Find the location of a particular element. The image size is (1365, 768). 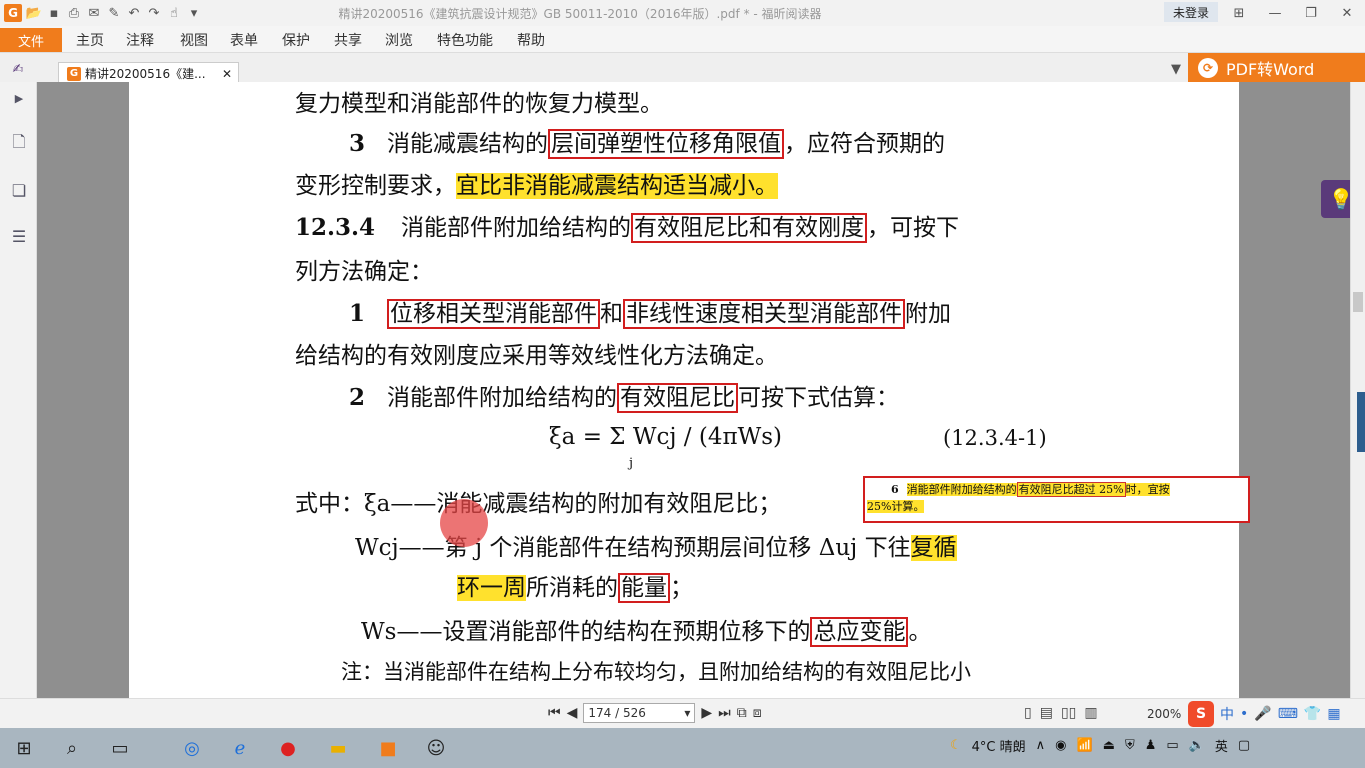

page-number-field: 174 / 526 ▾ is located at coordinates (639, 713).